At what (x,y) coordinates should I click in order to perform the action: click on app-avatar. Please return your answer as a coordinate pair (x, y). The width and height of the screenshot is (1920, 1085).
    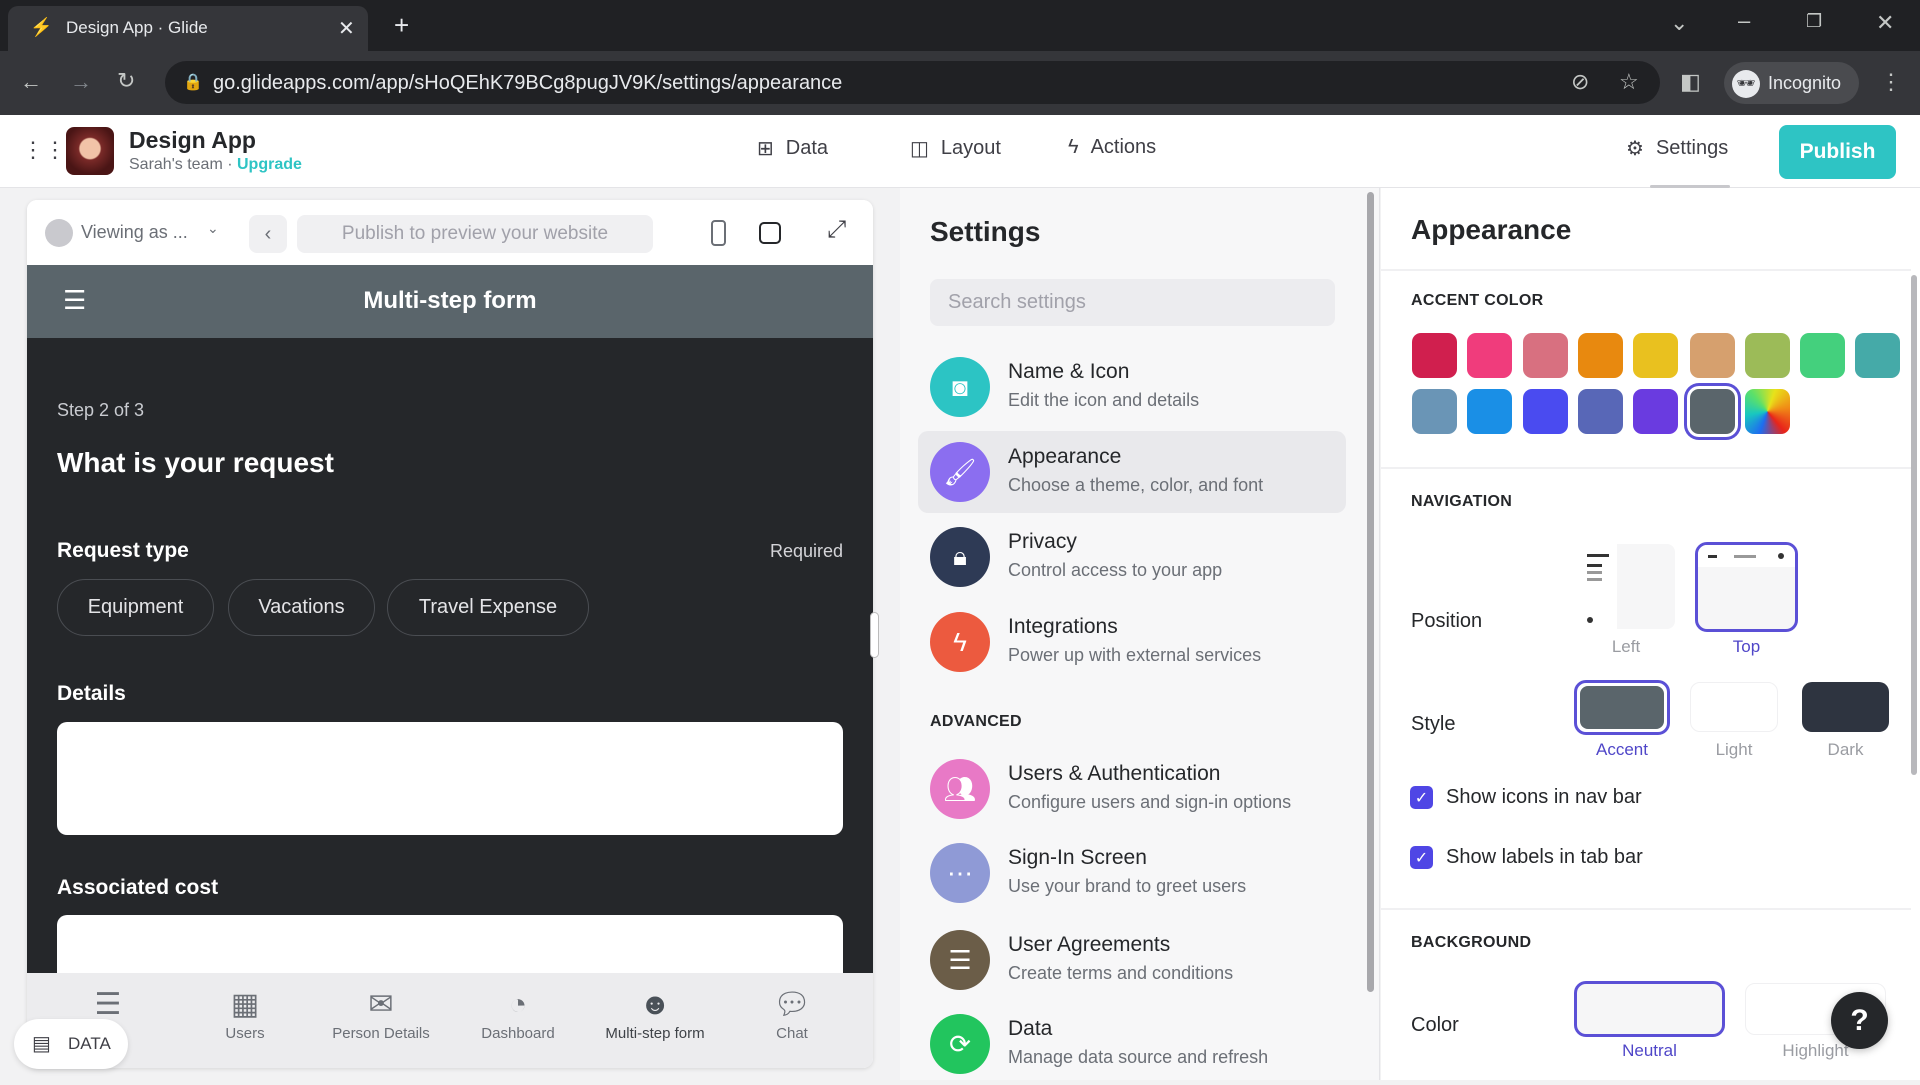
    Looking at the image, I should click on (90, 151).